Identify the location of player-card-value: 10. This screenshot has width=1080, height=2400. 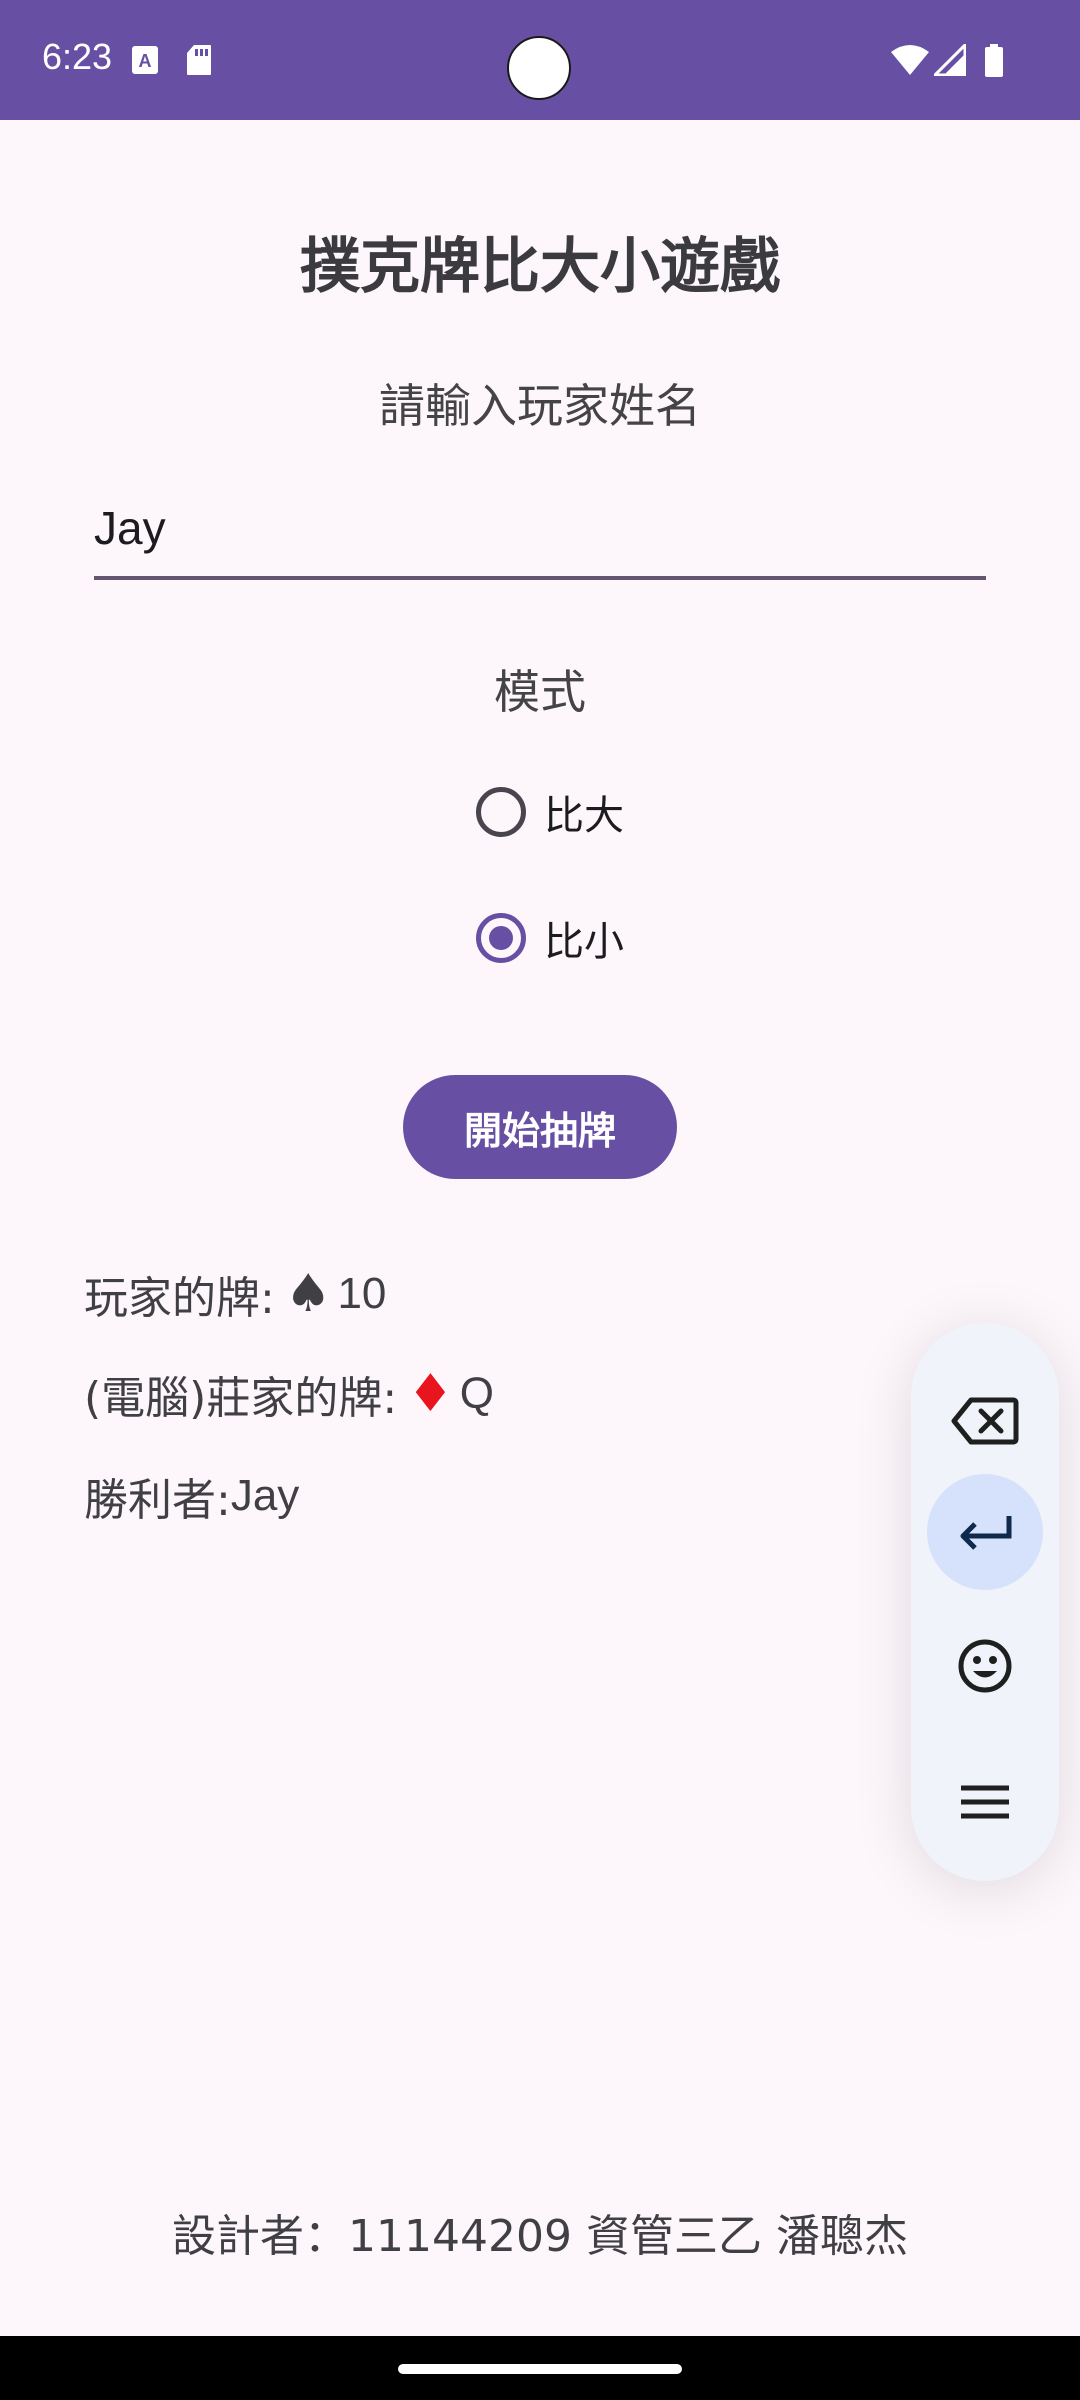
(362, 1293).